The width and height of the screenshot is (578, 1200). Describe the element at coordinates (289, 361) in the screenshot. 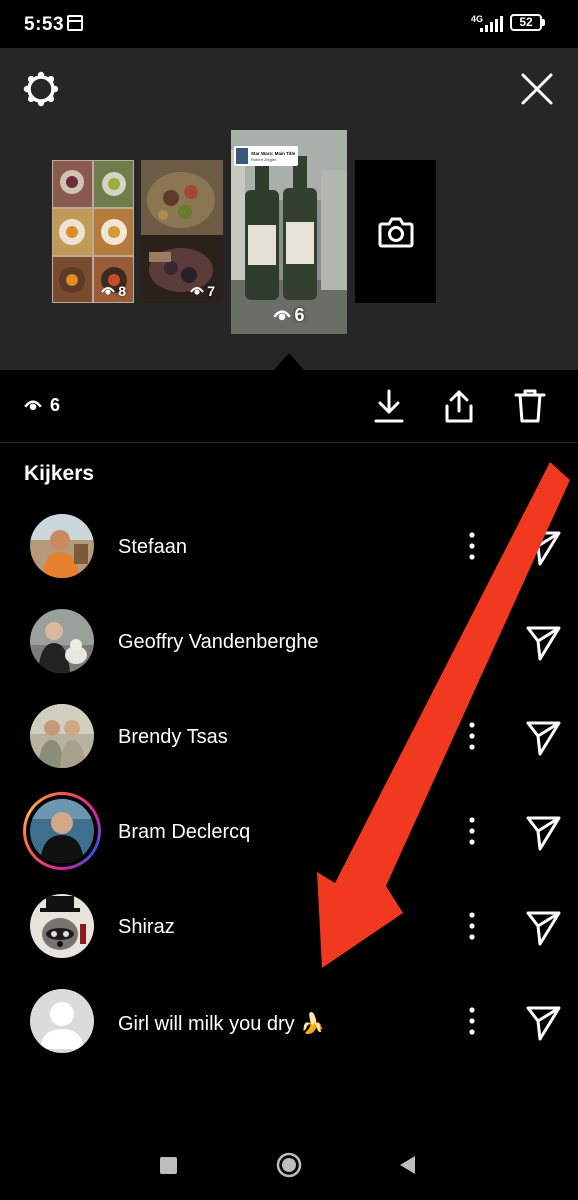

I see `selected-story-pointer` at that location.